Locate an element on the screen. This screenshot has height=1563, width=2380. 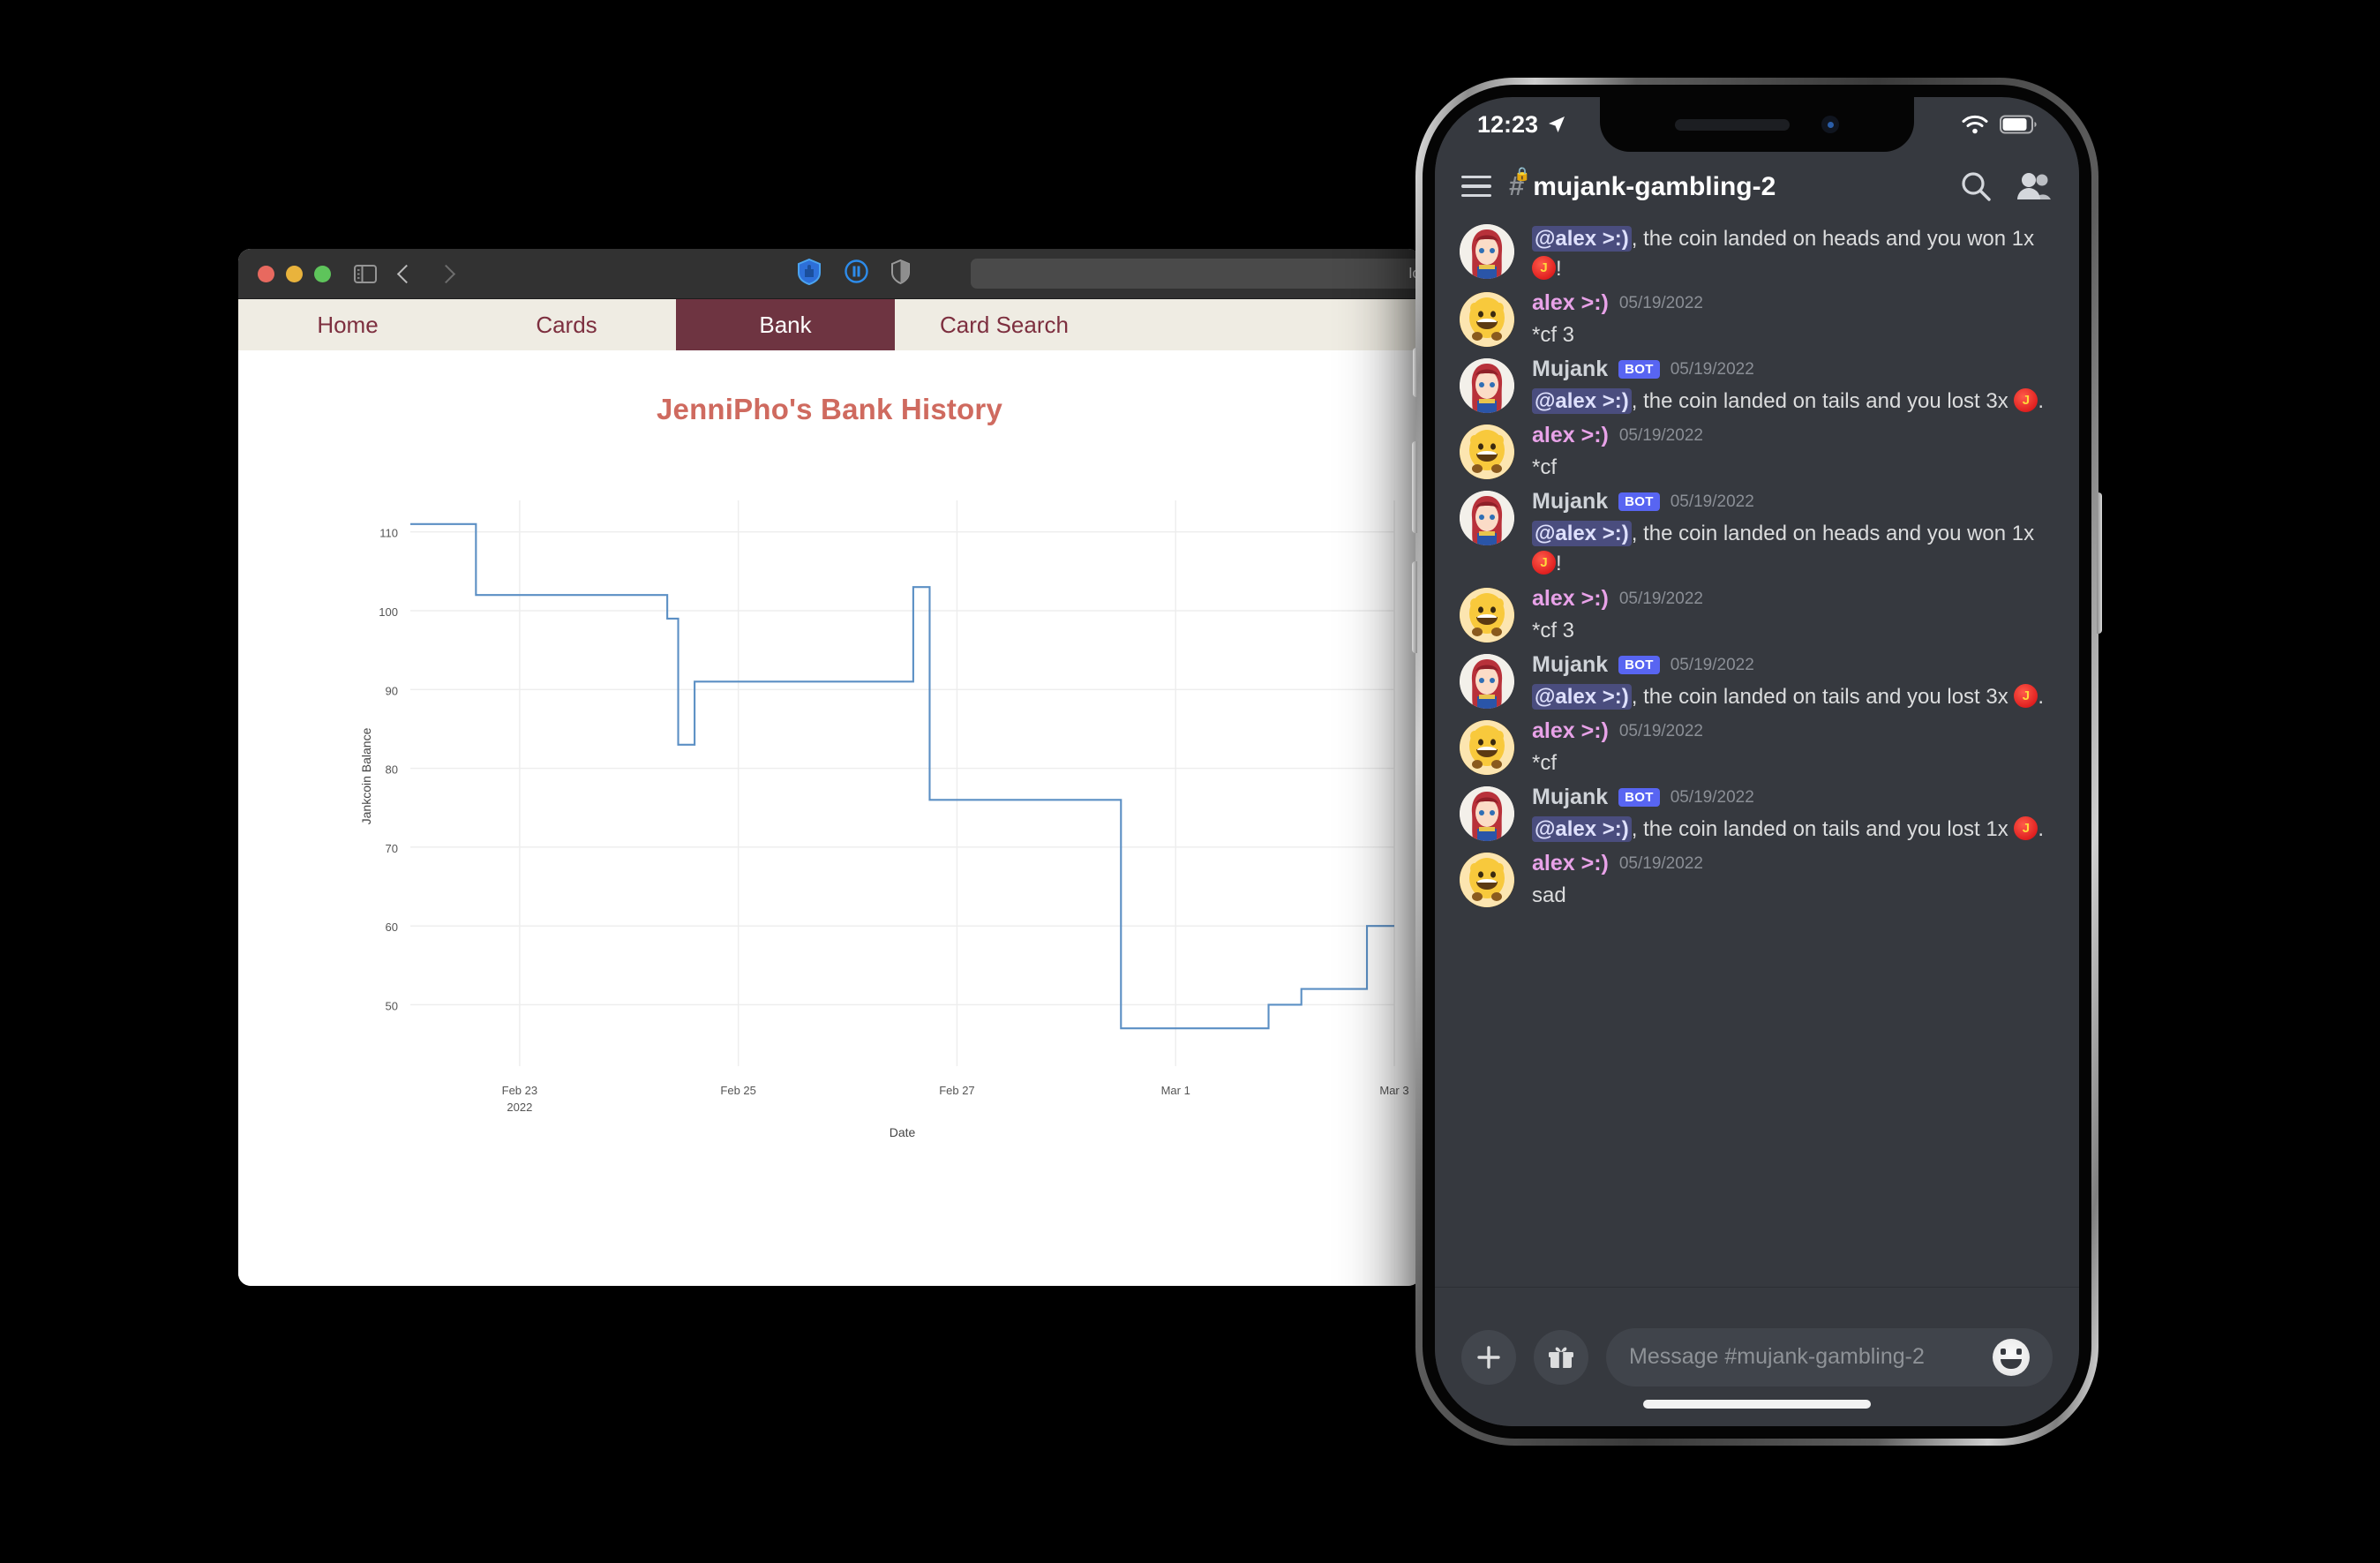
y-tick-label: 90 is located at coordinates (392, 690).